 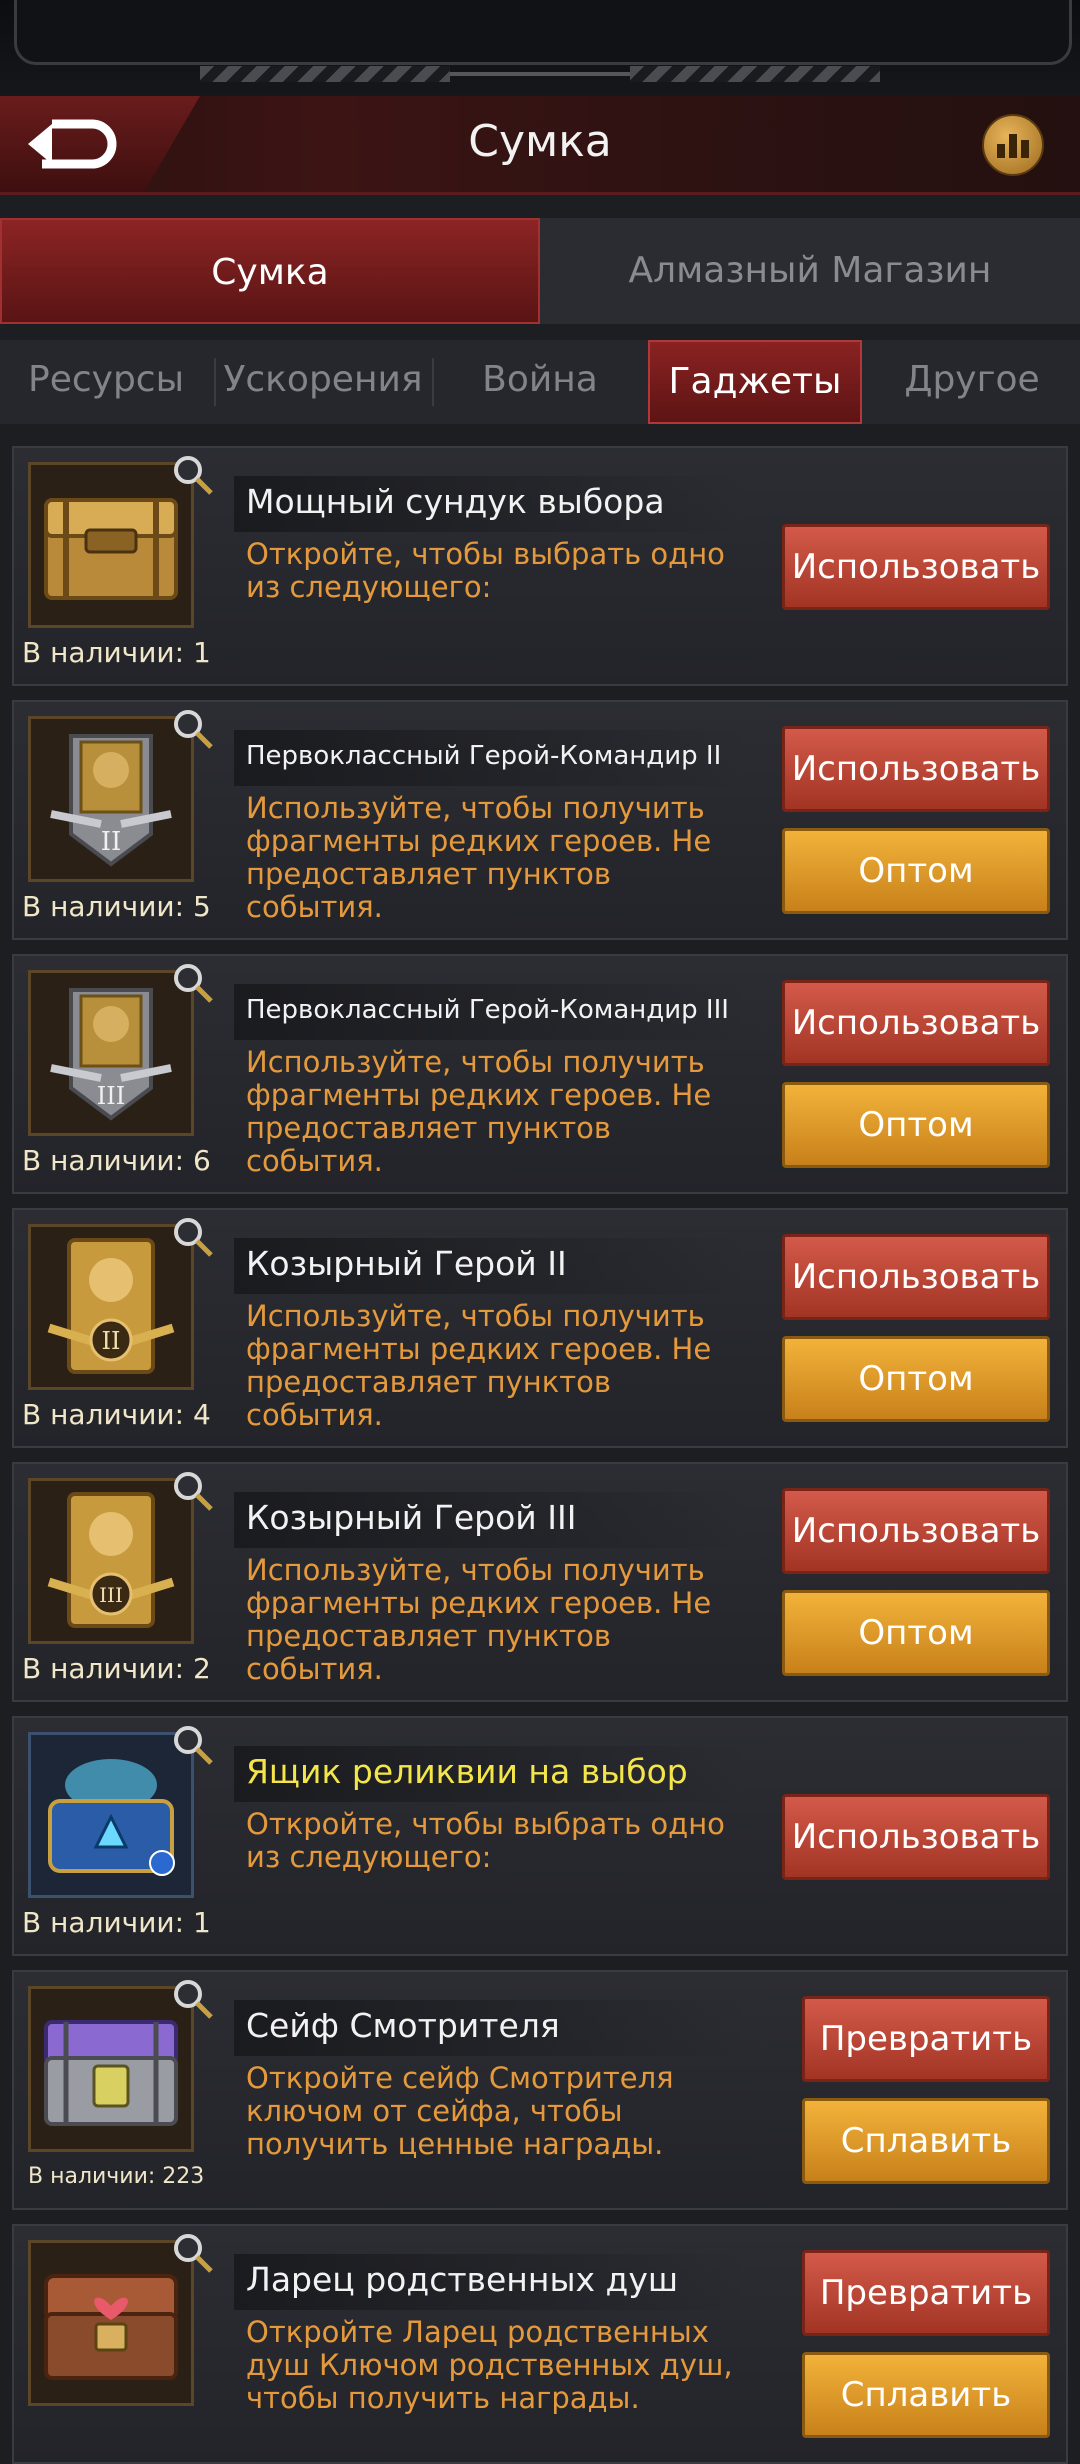 I want to click on tab-resources: Ресурсы, so click(x=106, y=382).